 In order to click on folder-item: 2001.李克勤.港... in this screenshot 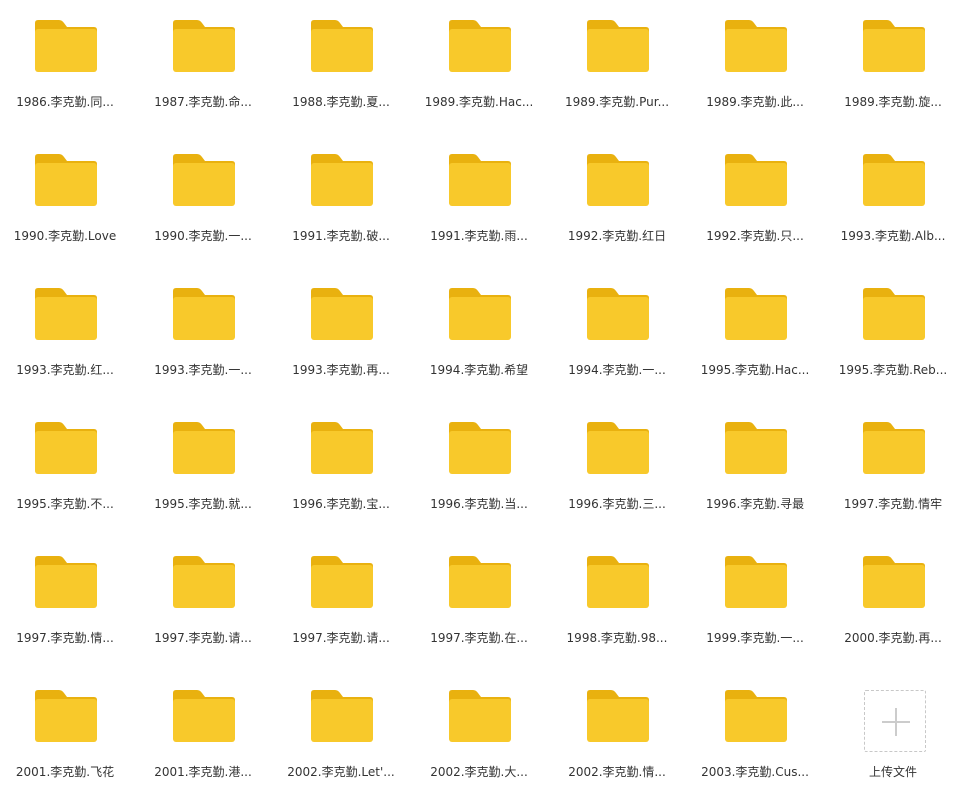, I will do `click(203, 728)`.